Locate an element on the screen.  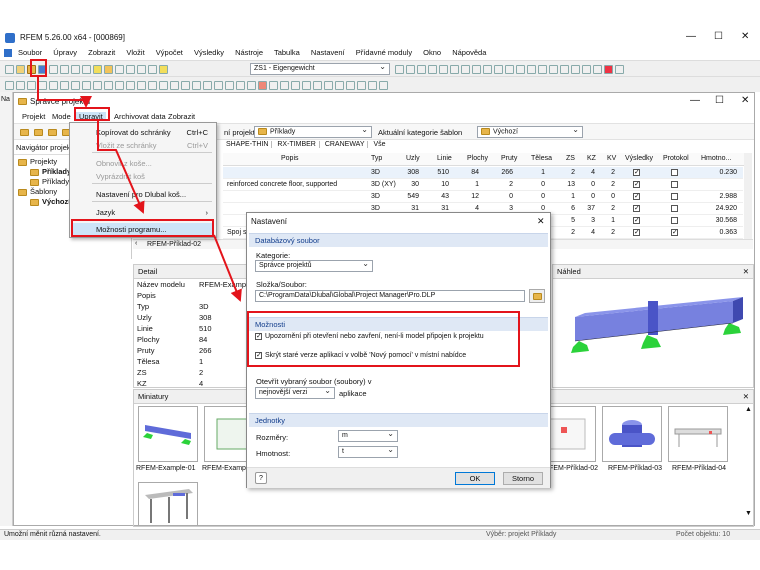
annotation-arrows is located at coordinates (139, 189).